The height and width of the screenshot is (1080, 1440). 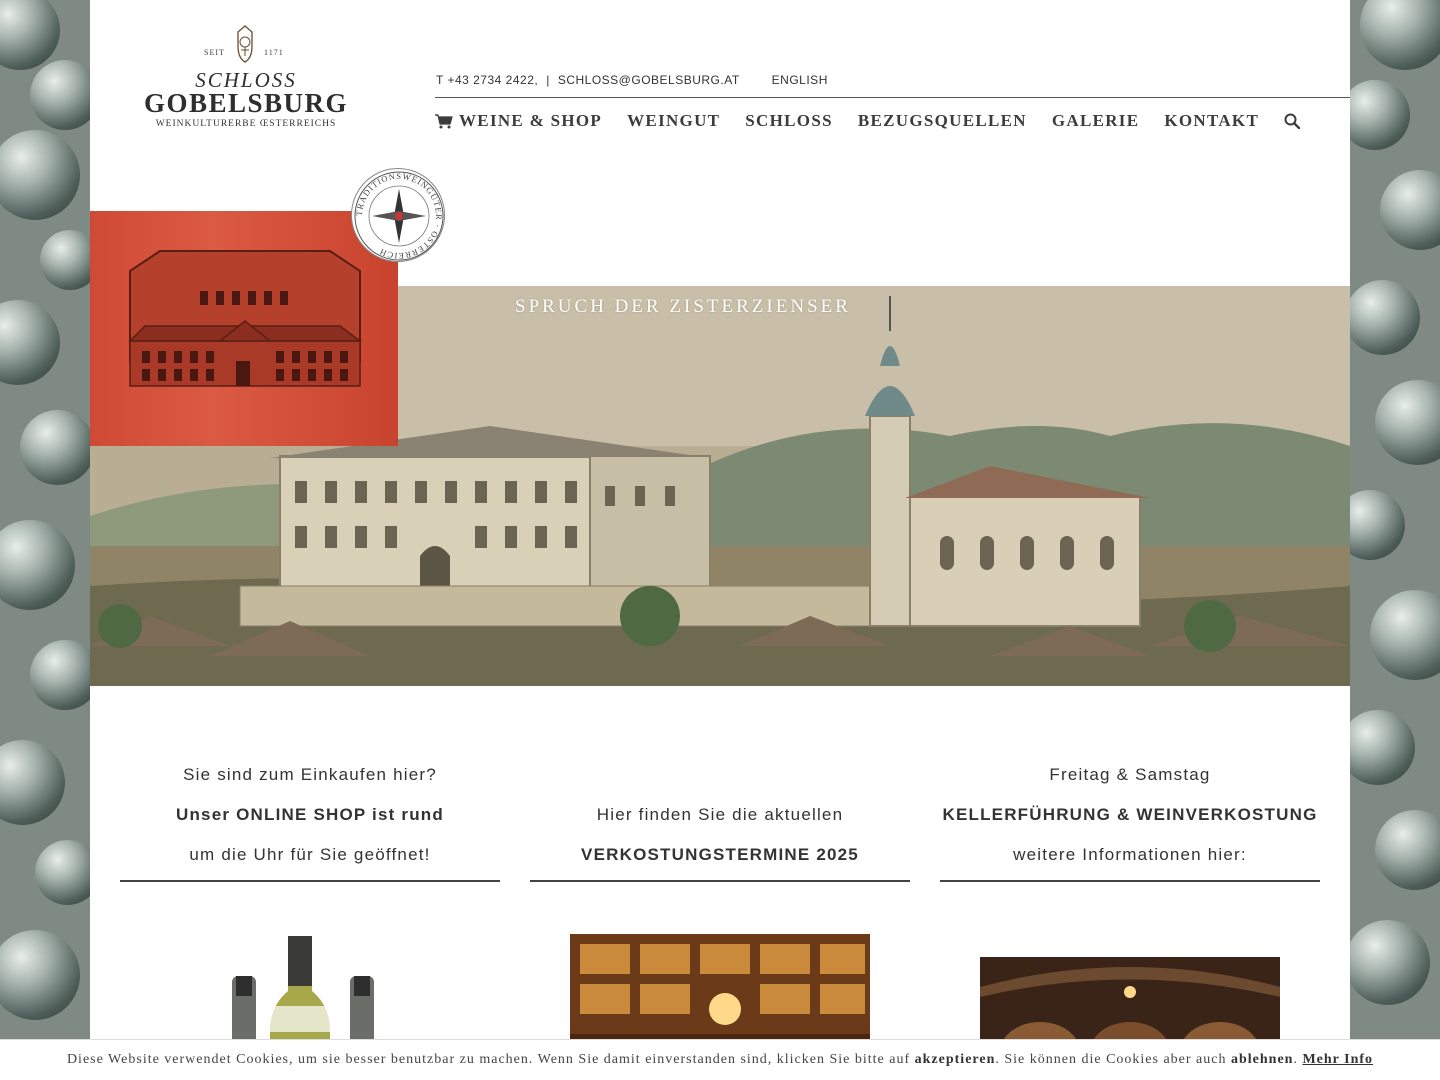 I want to click on nav-label-weine-shop: WEINE & SHOP, so click(x=531, y=120).